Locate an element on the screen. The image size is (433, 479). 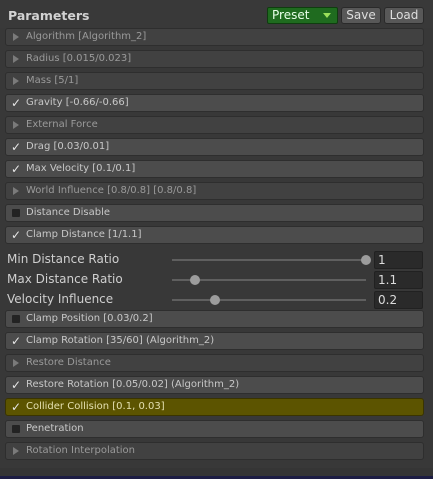
save-button: Save is located at coordinates (361, 15).